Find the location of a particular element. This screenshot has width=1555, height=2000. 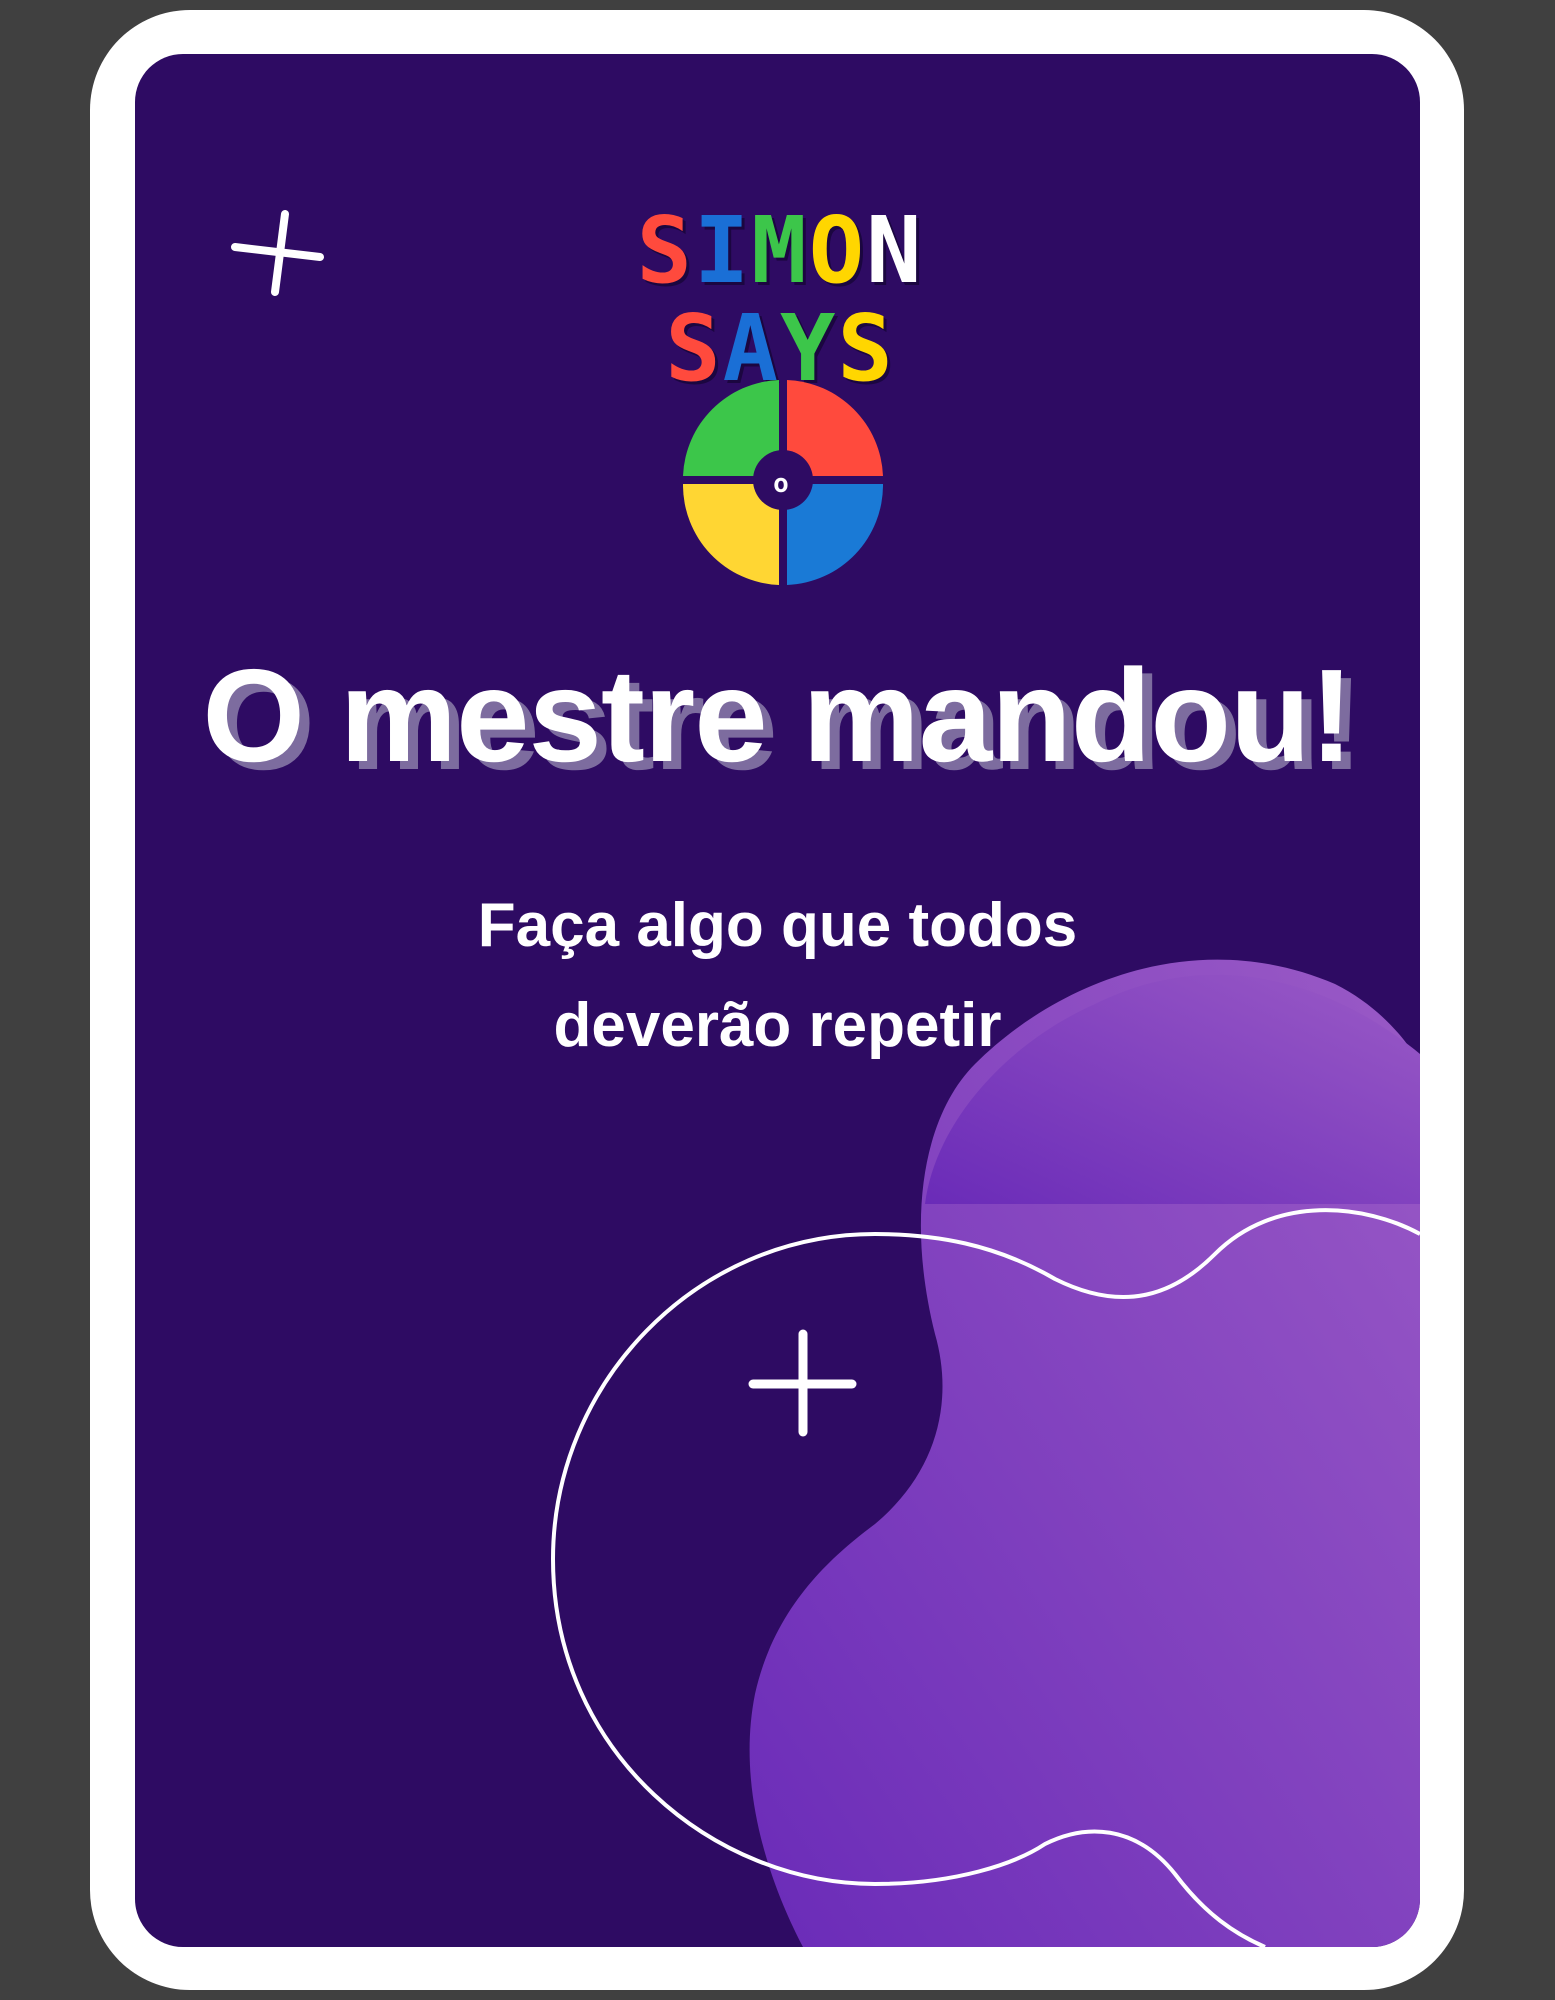

wheel-center-label: o is located at coordinates (781, 484).